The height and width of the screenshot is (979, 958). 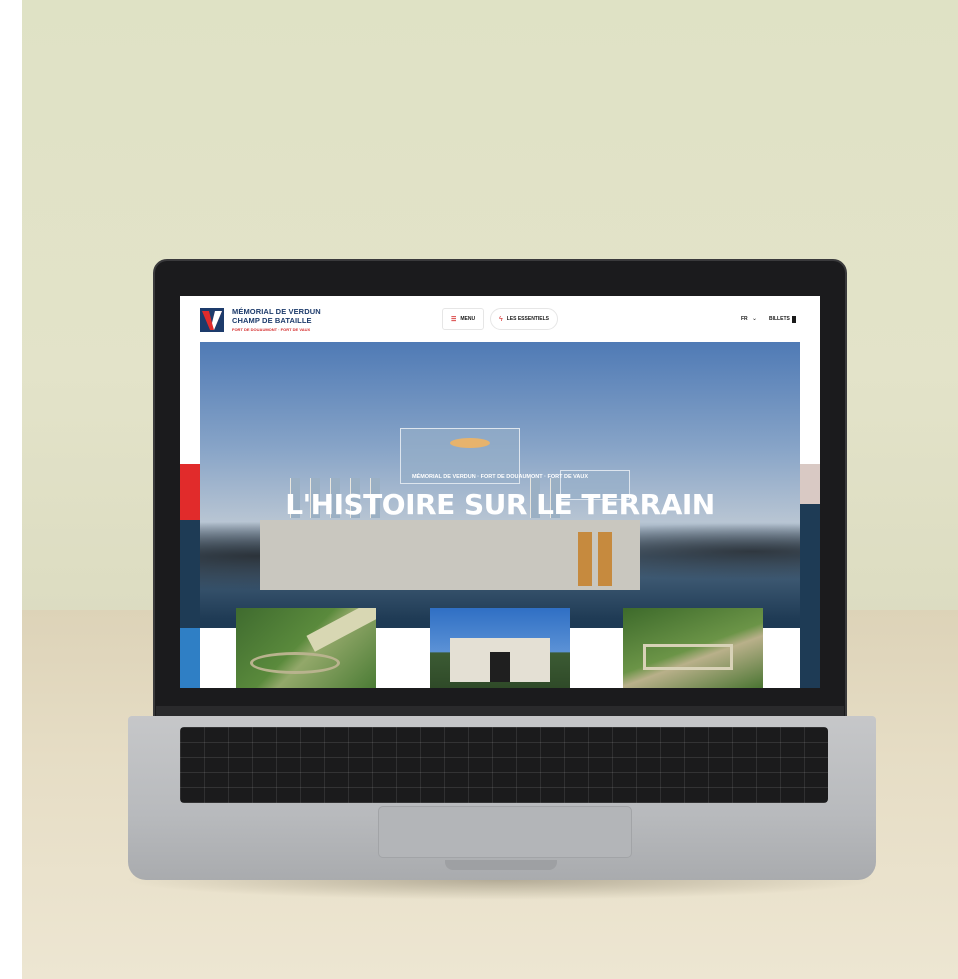 What do you see at coordinates (527, 319) in the screenshot?
I see `essentials-button-label: LES ESSENTIELS` at bounding box center [527, 319].